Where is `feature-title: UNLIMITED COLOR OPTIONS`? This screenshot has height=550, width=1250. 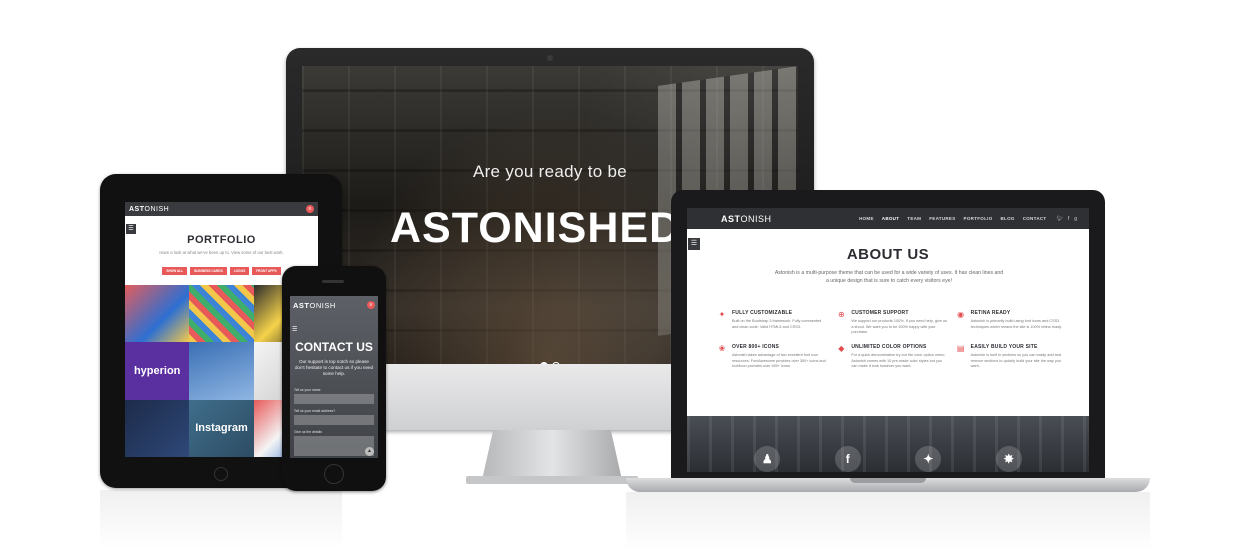 feature-title: UNLIMITED COLOR OPTIONS is located at coordinates (889, 347).